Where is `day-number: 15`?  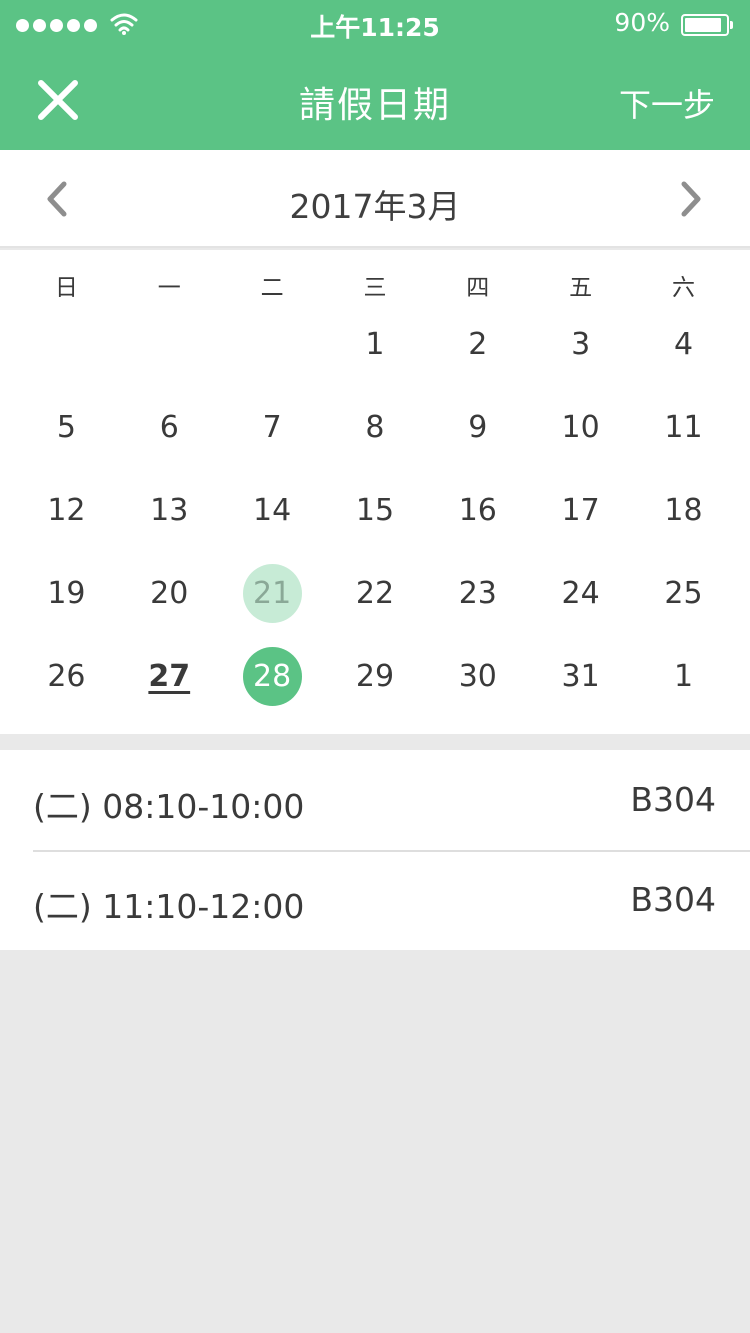
day-number: 15 is located at coordinates (375, 510).